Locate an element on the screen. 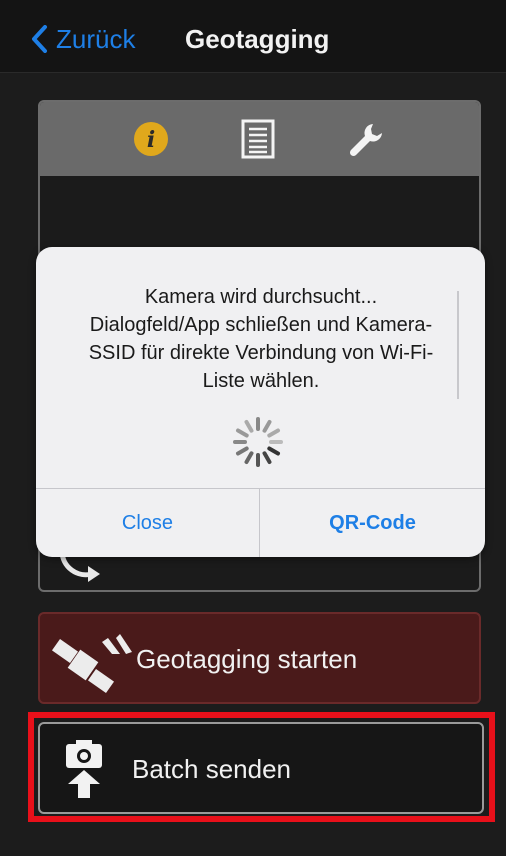 Image resolution: width=506 pixels, height=856 pixels. back-button: Zurück is located at coordinates (82, 39).